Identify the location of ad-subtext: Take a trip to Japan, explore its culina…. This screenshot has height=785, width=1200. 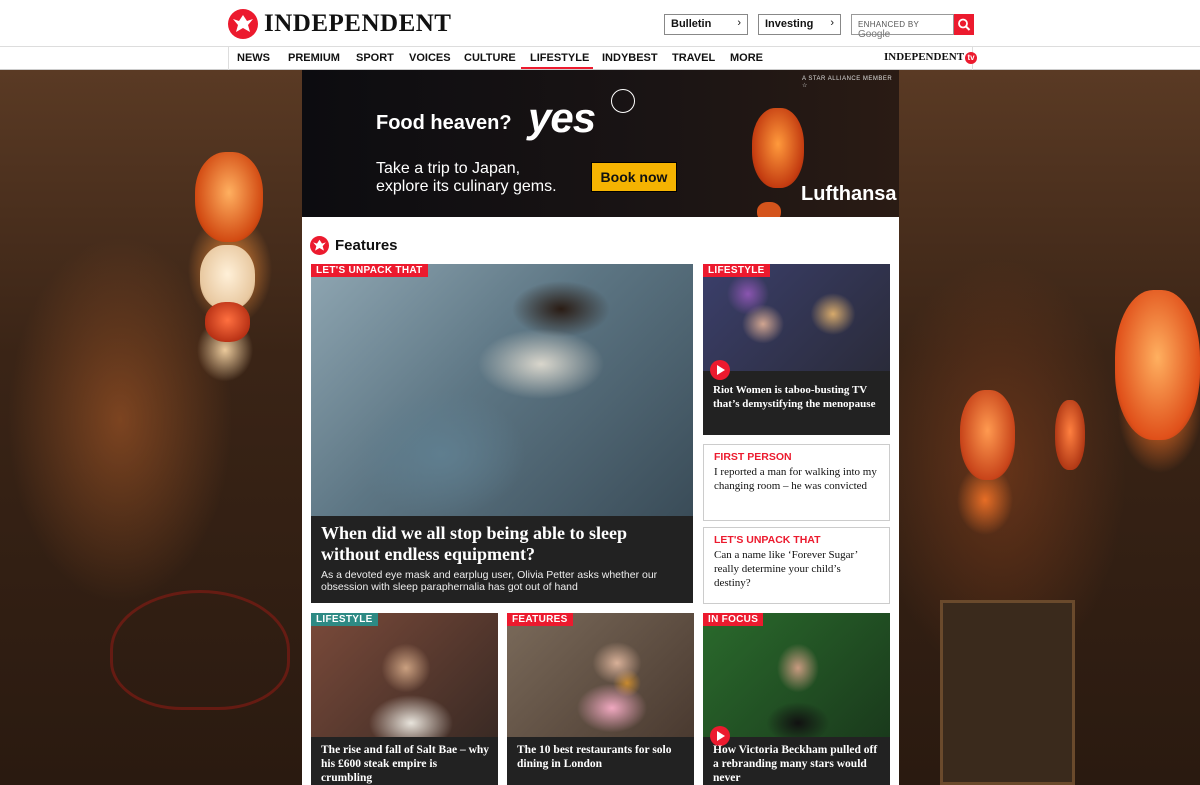
(466, 178).